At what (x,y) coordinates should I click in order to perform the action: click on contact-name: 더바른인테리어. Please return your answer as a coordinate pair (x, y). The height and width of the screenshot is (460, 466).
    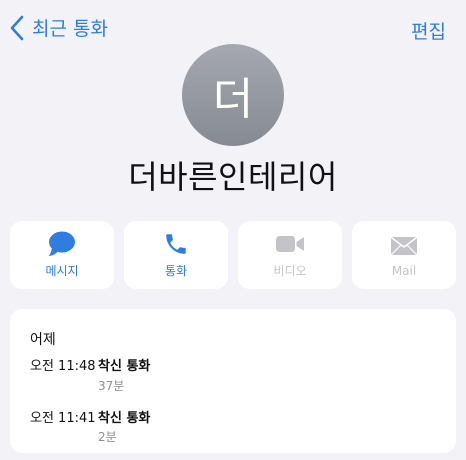
    Looking at the image, I should click on (233, 177).